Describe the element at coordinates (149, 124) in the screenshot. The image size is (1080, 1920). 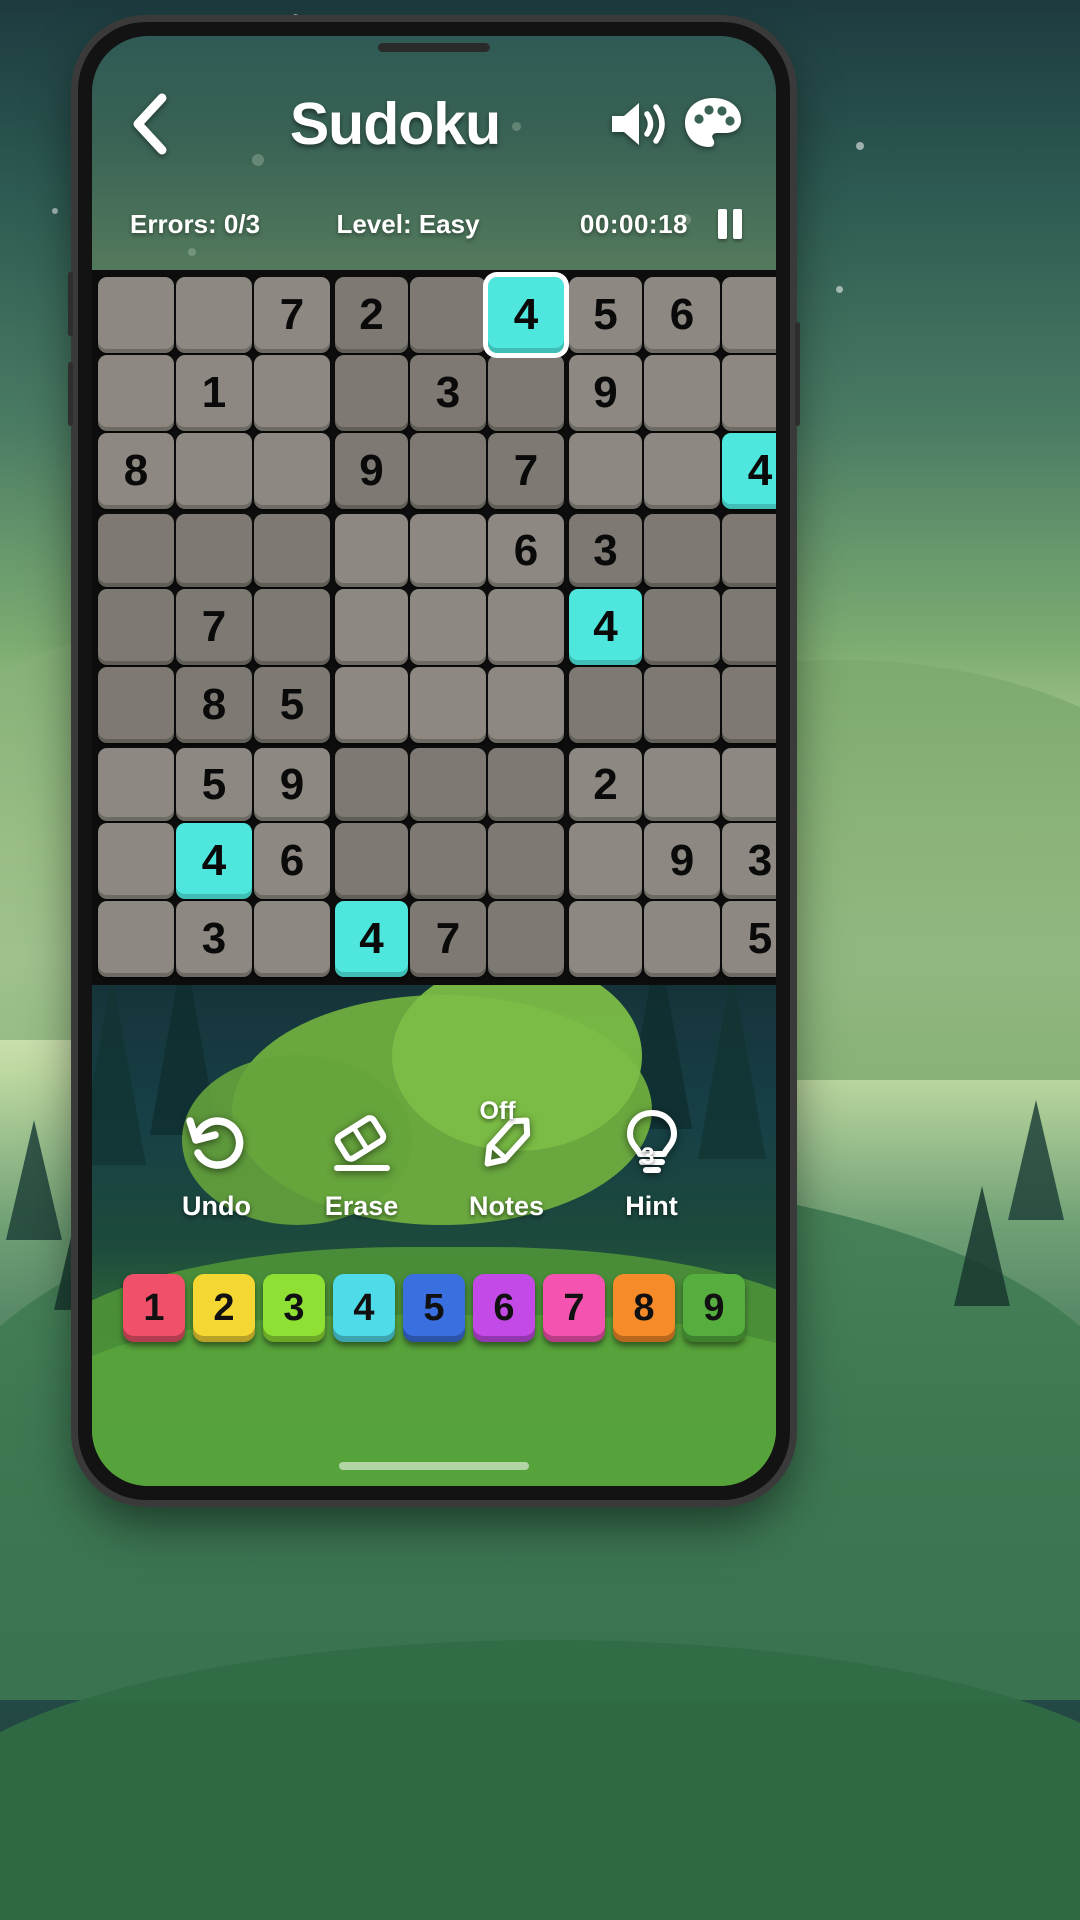
I see `back-button` at that location.